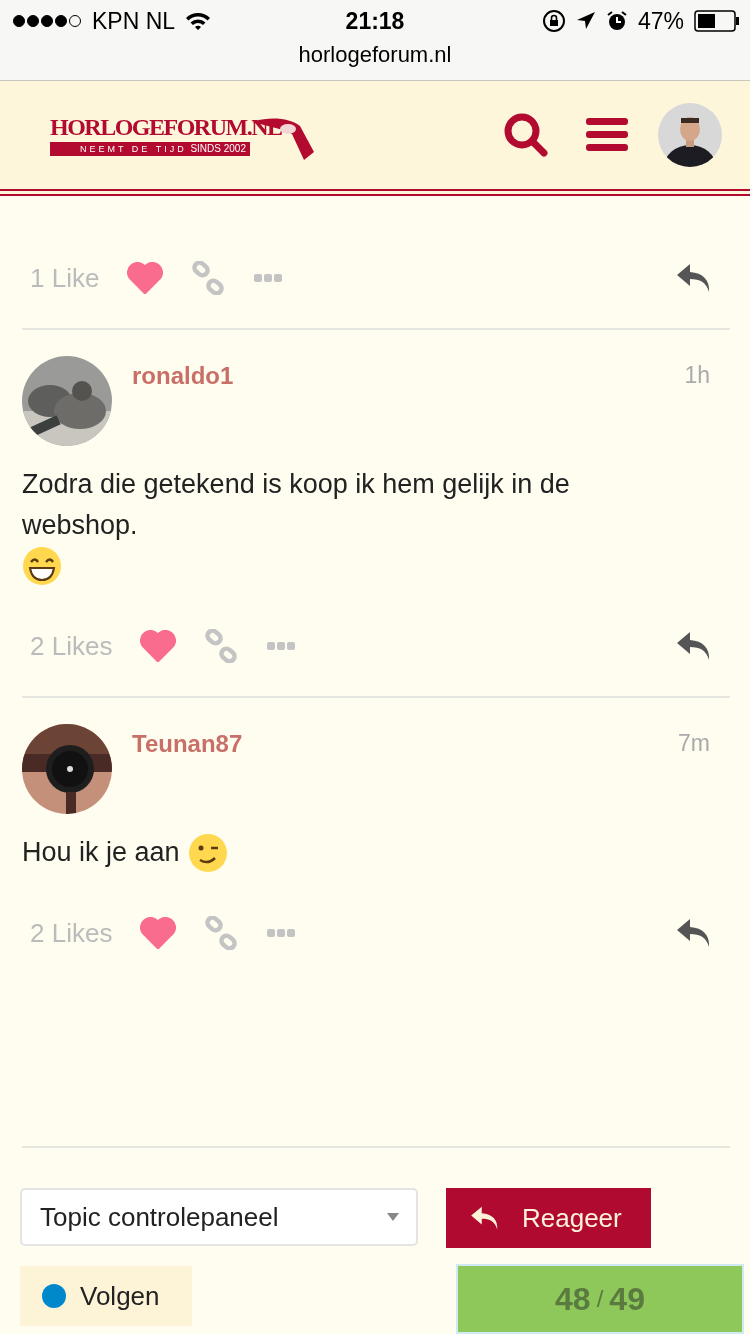 Image resolution: width=750 pixels, height=1334 pixels. What do you see at coordinates (219, 1217) in the screenshot?
I see `topic-controls-dropdown: Topic controlepaneel` at bounding box center [219, 1217].